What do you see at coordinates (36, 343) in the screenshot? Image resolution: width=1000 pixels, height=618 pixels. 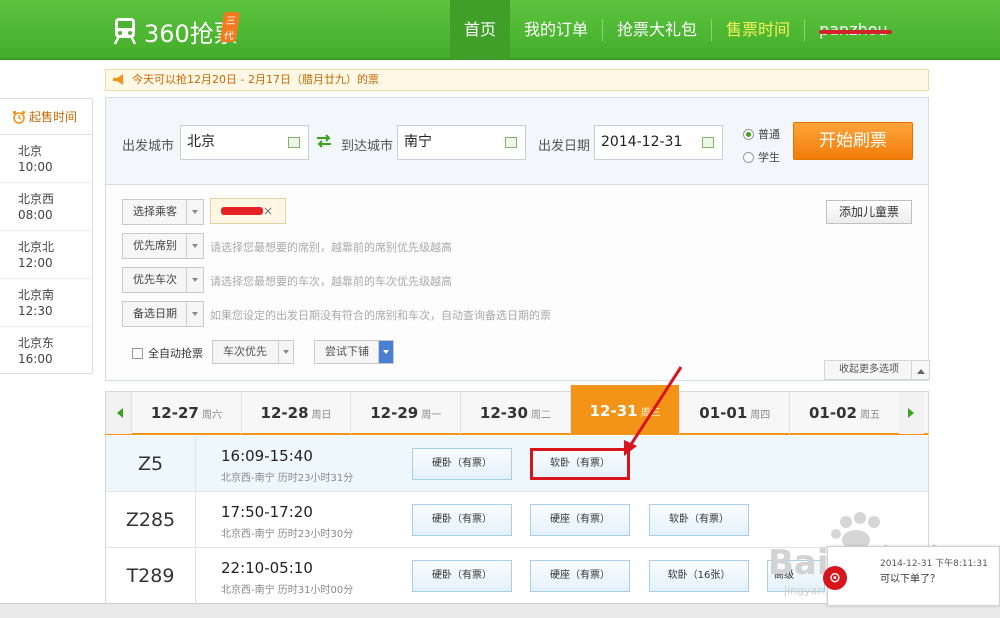 I see `station-name: 北京东` at bounding box center [36, 343].